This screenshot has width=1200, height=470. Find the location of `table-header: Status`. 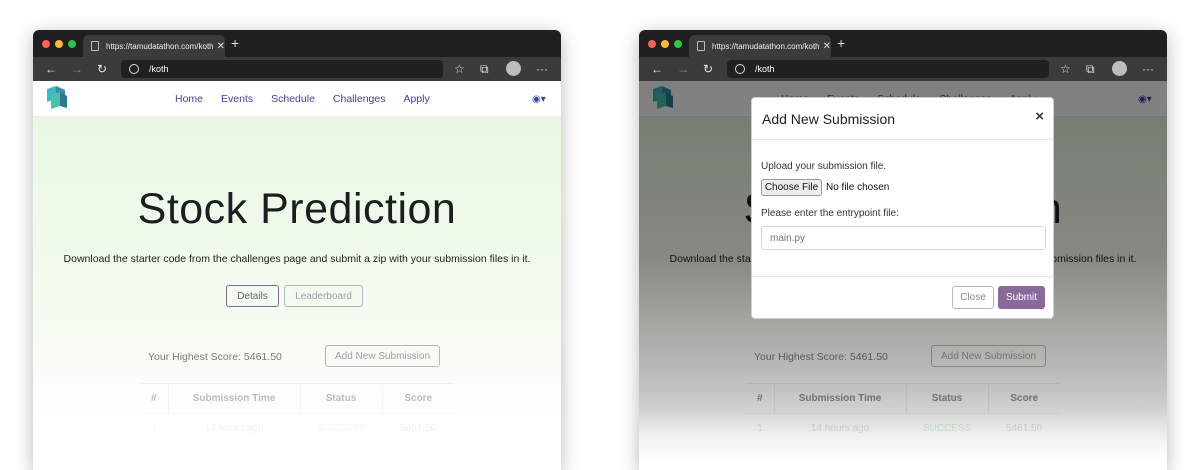

table-header: Status is located at coordinates (340, 398).